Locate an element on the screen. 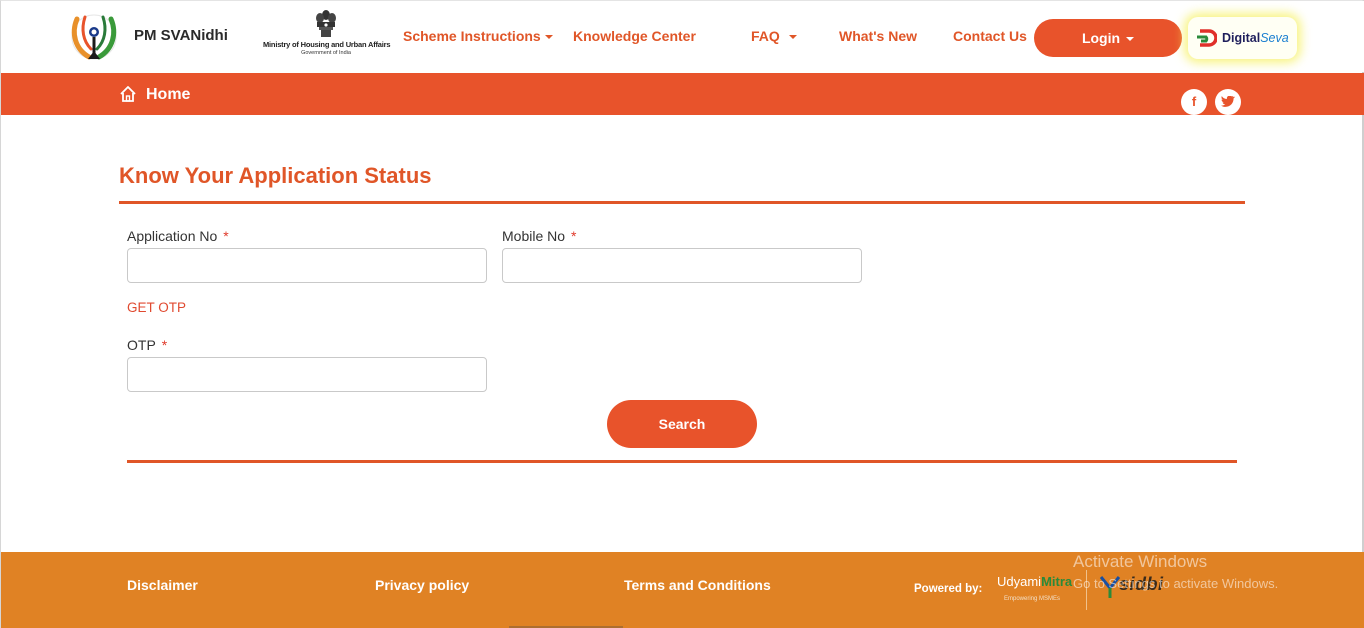 The image size is (1364, 628). home-icon is located at coordinates (128, 94).